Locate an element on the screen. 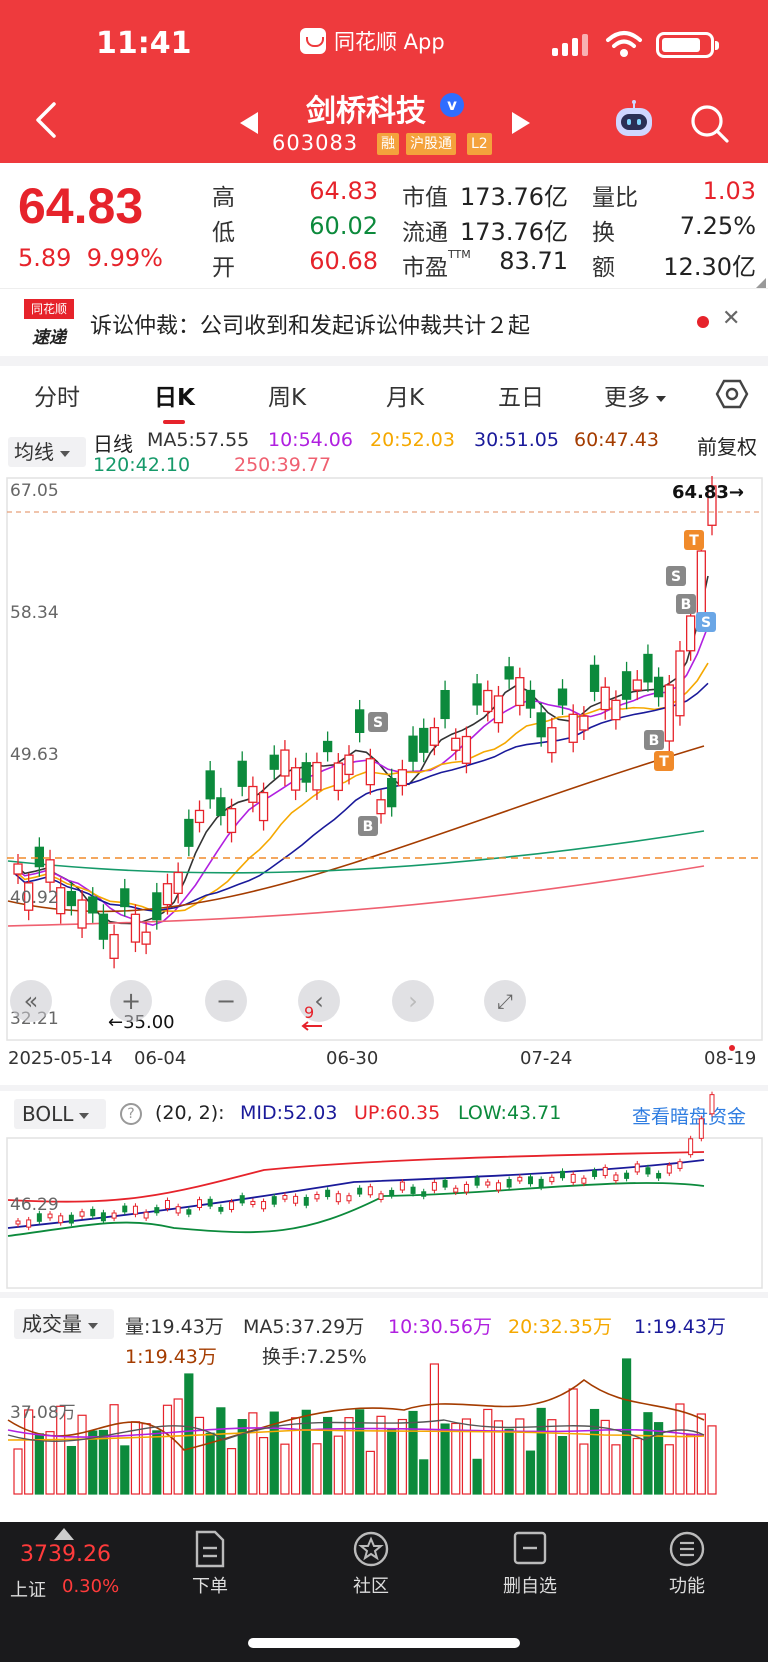 This screenshot has height=1662, width=768. nav-remove-watchlist: 删自选 is located at coordinates (530, 1564).